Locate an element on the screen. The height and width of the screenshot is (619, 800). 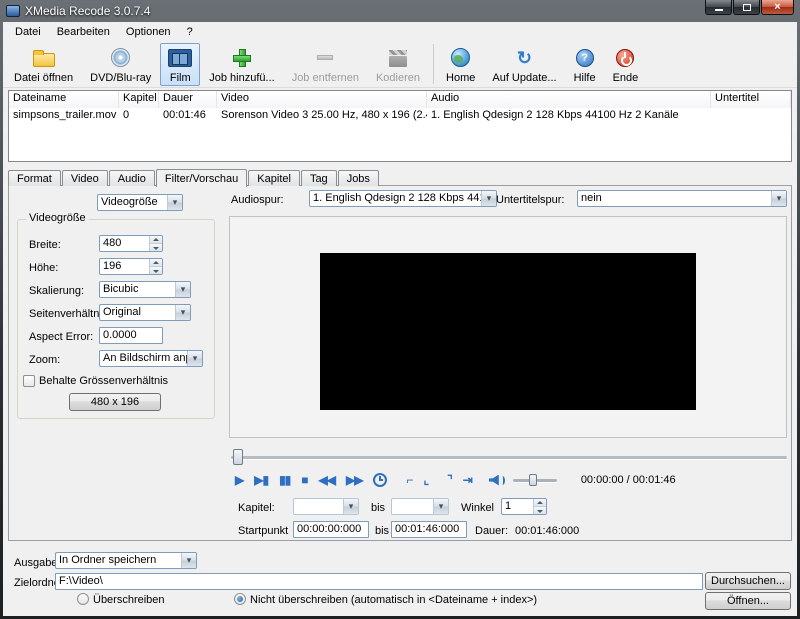
zielordner-input: F:\Video\ is located at coordinates (379, 581).